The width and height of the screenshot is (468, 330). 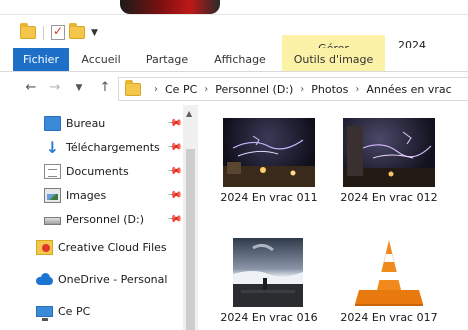 I want to click on scroll-up-arrow-icon: ▲, so click(x=189, y=113).